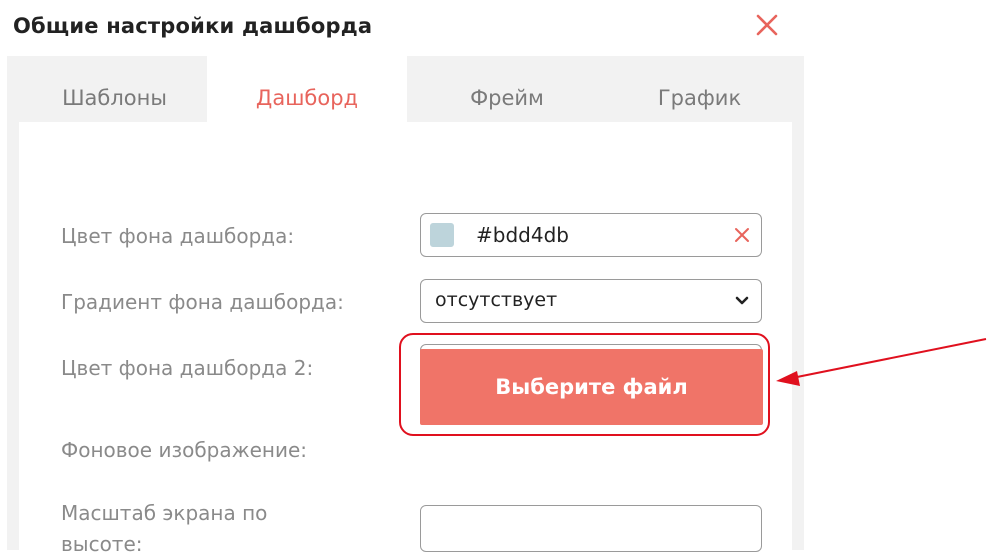 The image size is (987, 558). What do you see at coordinates (202, 302) in the screenshot?
I see `gradient-label: Градиент фона дашборда:` at bounding box center [202, 302].